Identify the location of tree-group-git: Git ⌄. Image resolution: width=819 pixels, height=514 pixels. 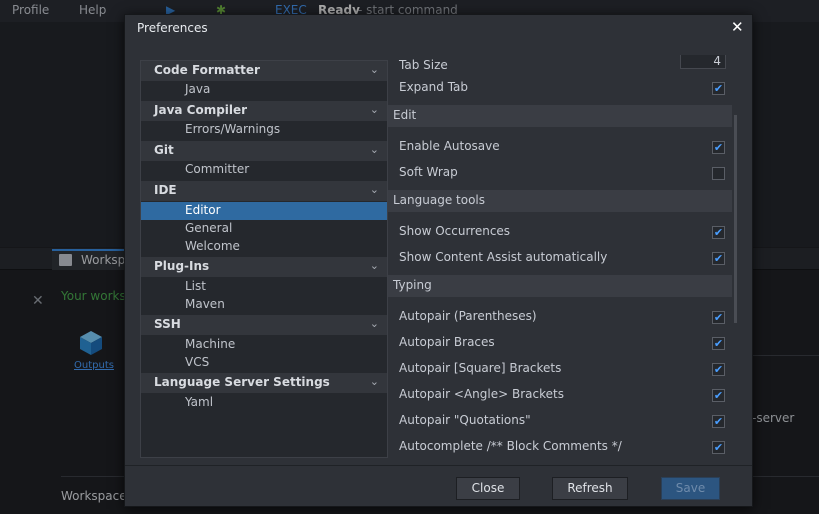
(264, 151).